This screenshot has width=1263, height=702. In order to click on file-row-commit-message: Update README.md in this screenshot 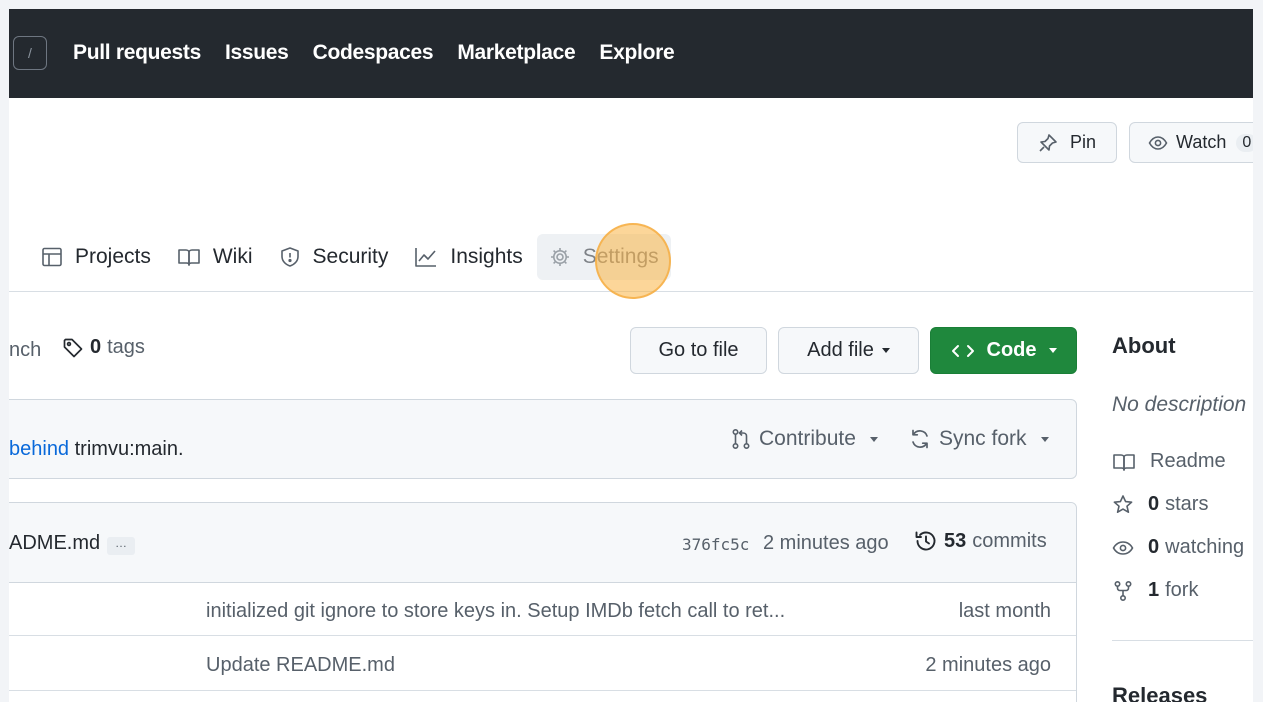, I will do `click(300, 665)`.